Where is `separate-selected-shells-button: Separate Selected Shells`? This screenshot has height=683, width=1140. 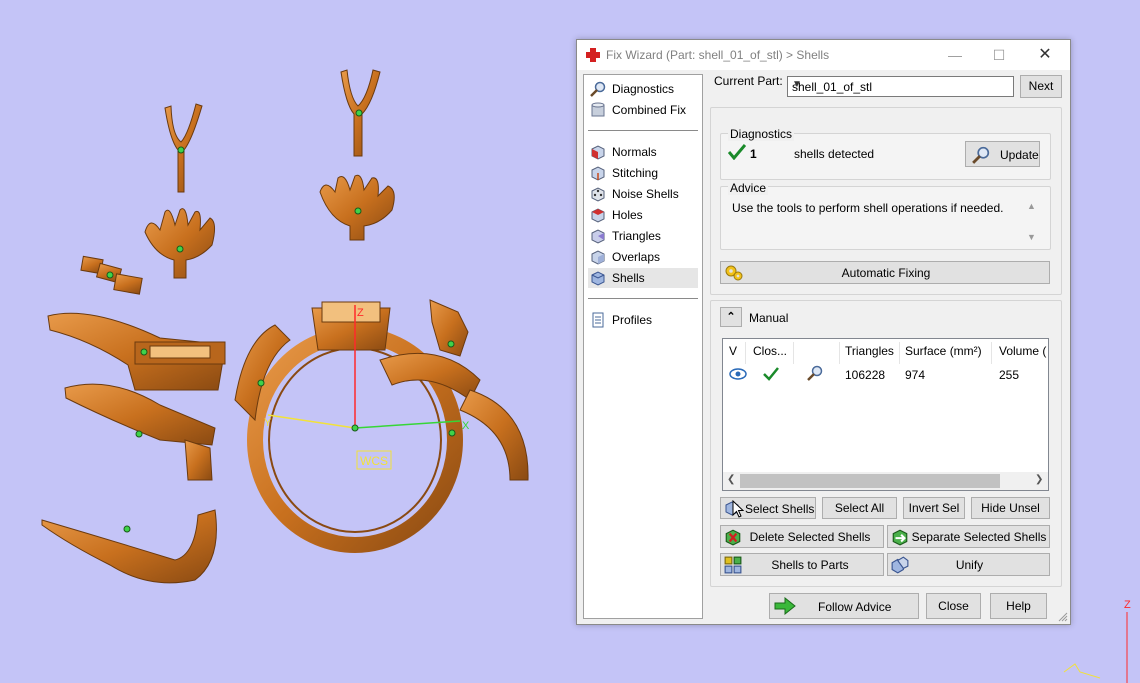
separate-selected-shells-button: Separate Selected Shells is located at coordinates (968, 536).